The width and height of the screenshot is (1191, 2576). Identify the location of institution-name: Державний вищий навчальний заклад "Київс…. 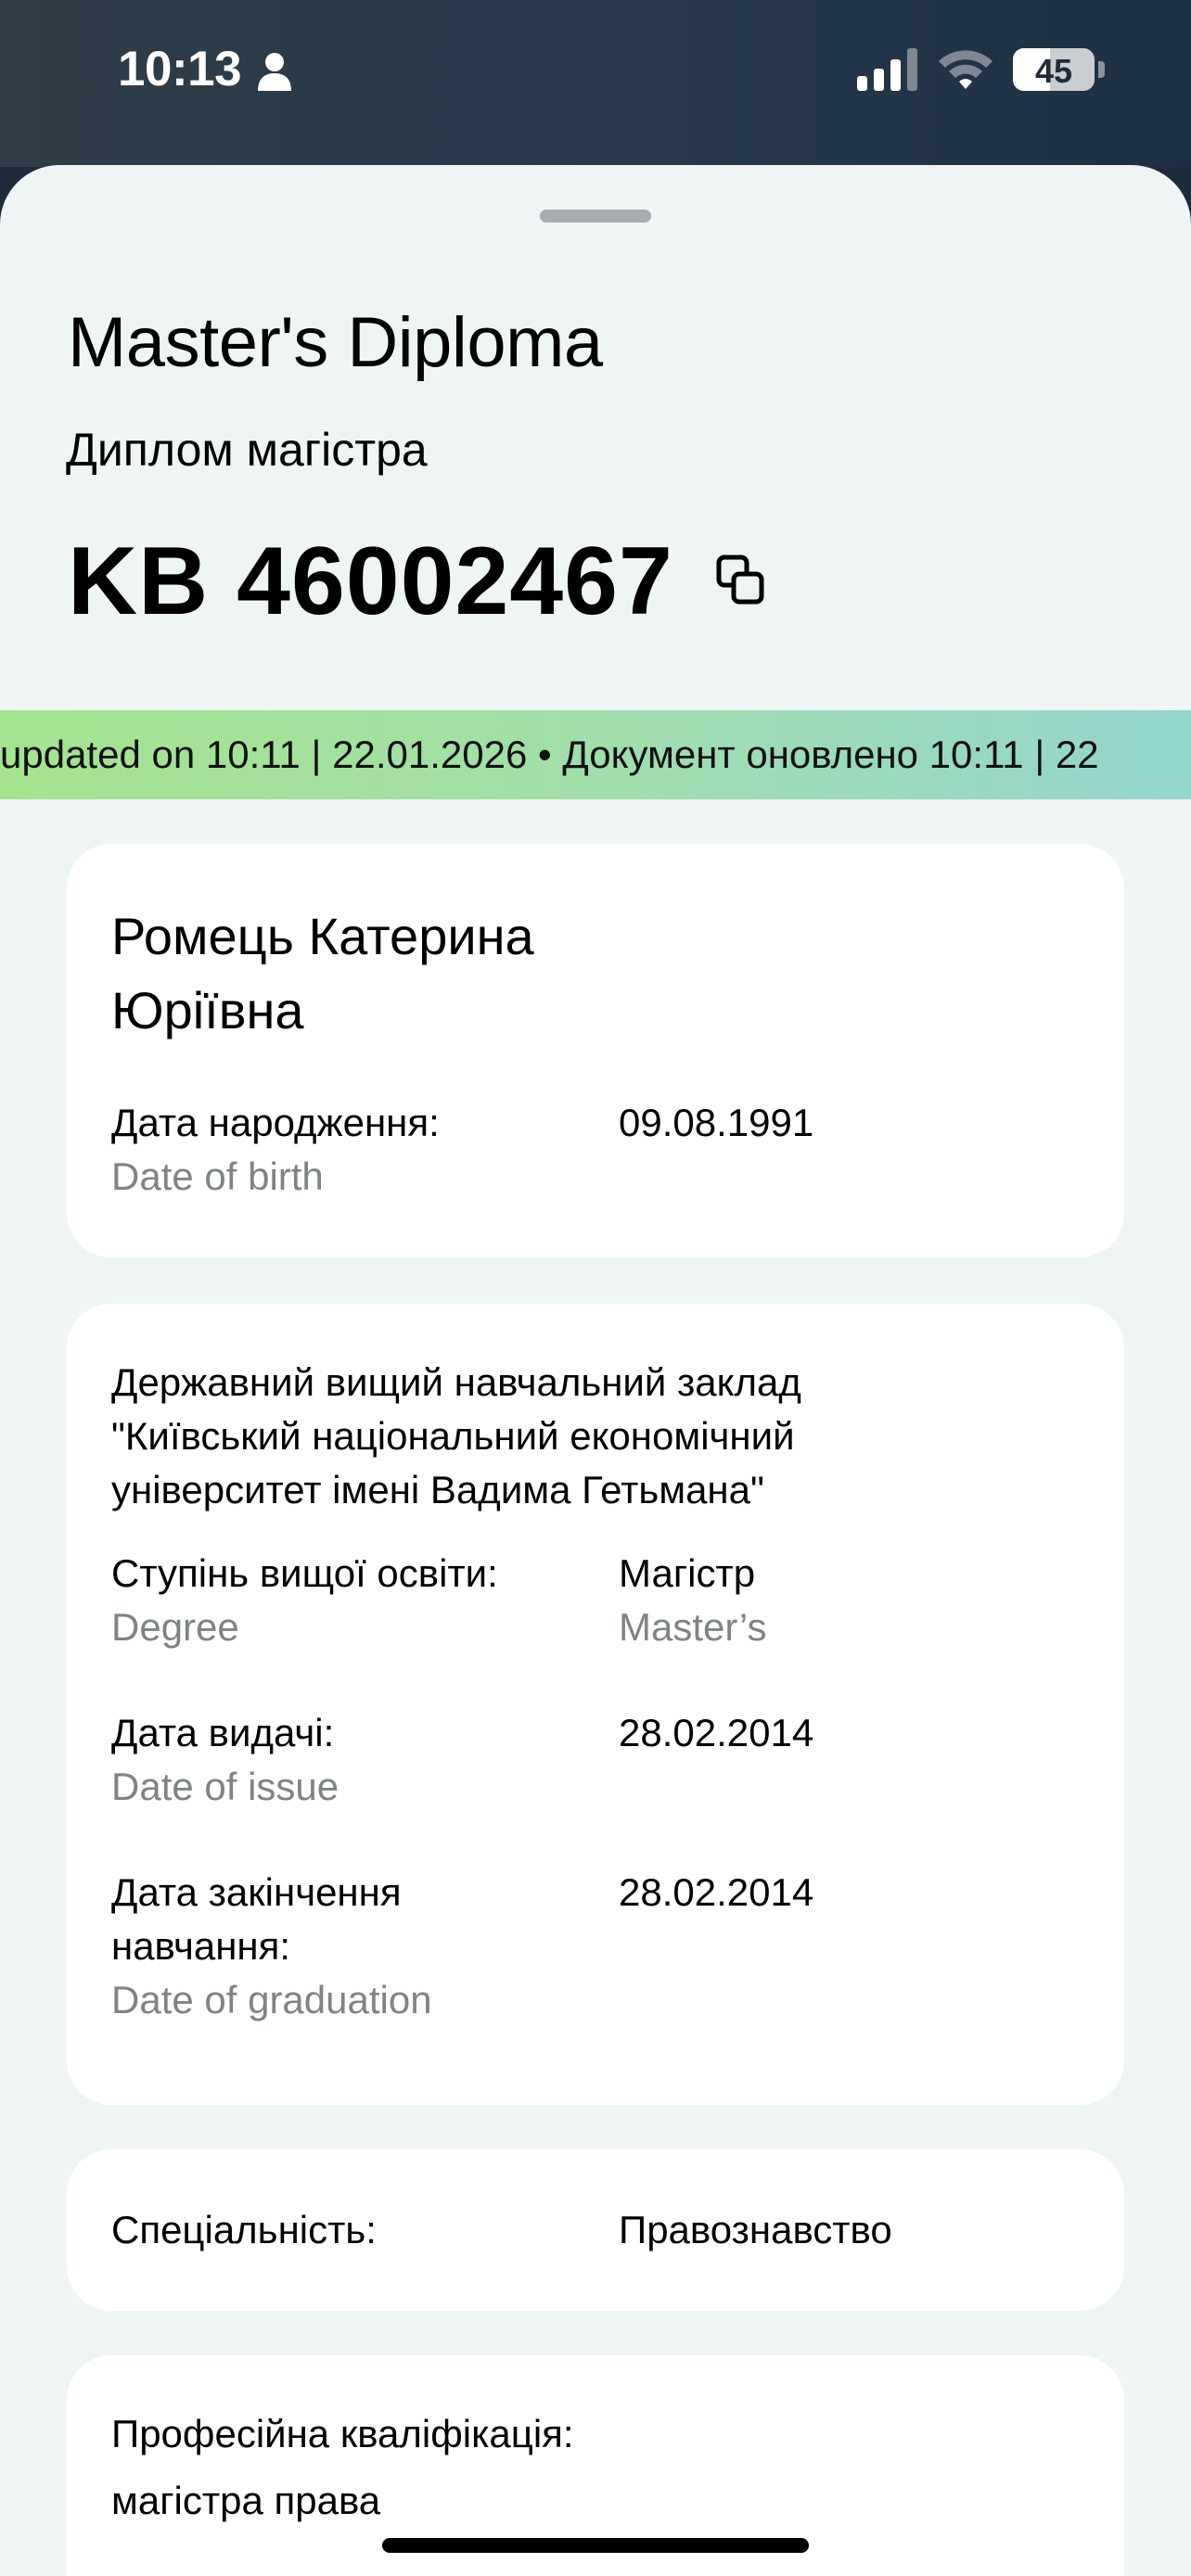
(456, 1435).